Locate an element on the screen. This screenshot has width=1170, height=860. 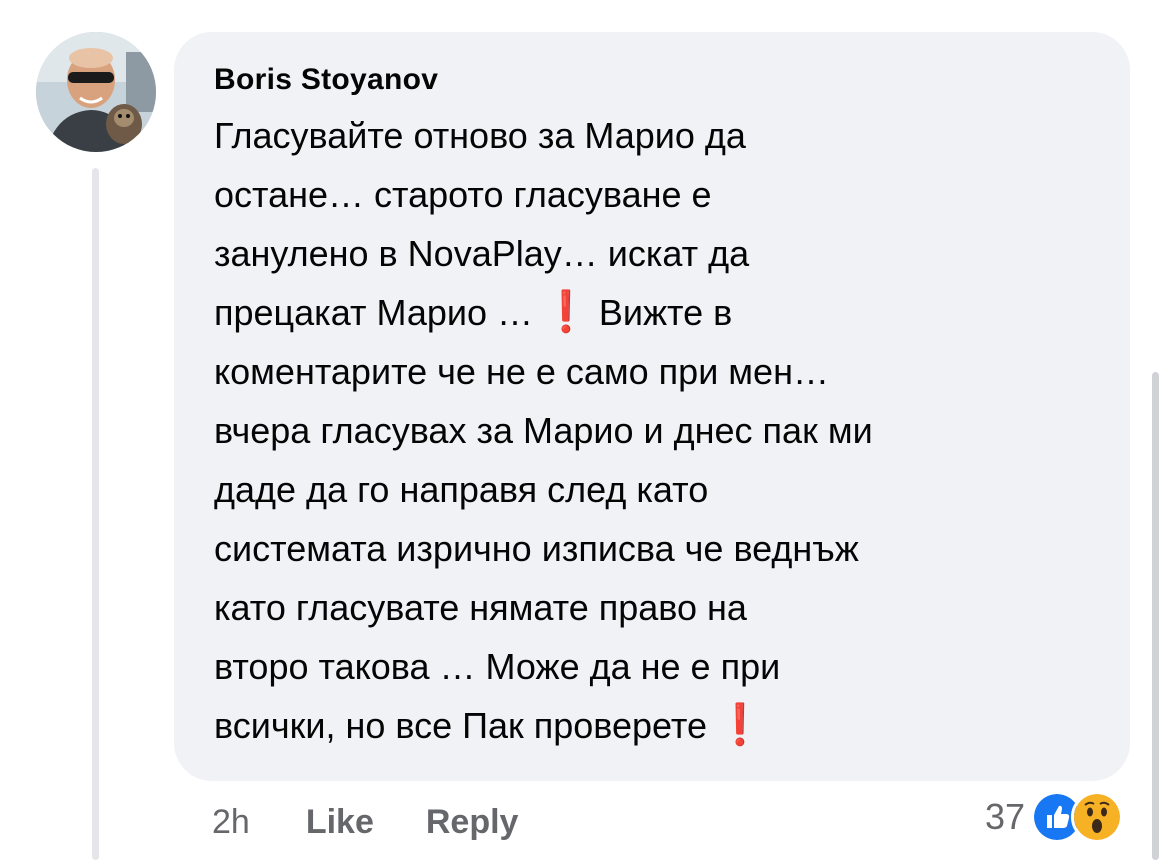
timestamp: 2h is located at coordinates (231, 822).